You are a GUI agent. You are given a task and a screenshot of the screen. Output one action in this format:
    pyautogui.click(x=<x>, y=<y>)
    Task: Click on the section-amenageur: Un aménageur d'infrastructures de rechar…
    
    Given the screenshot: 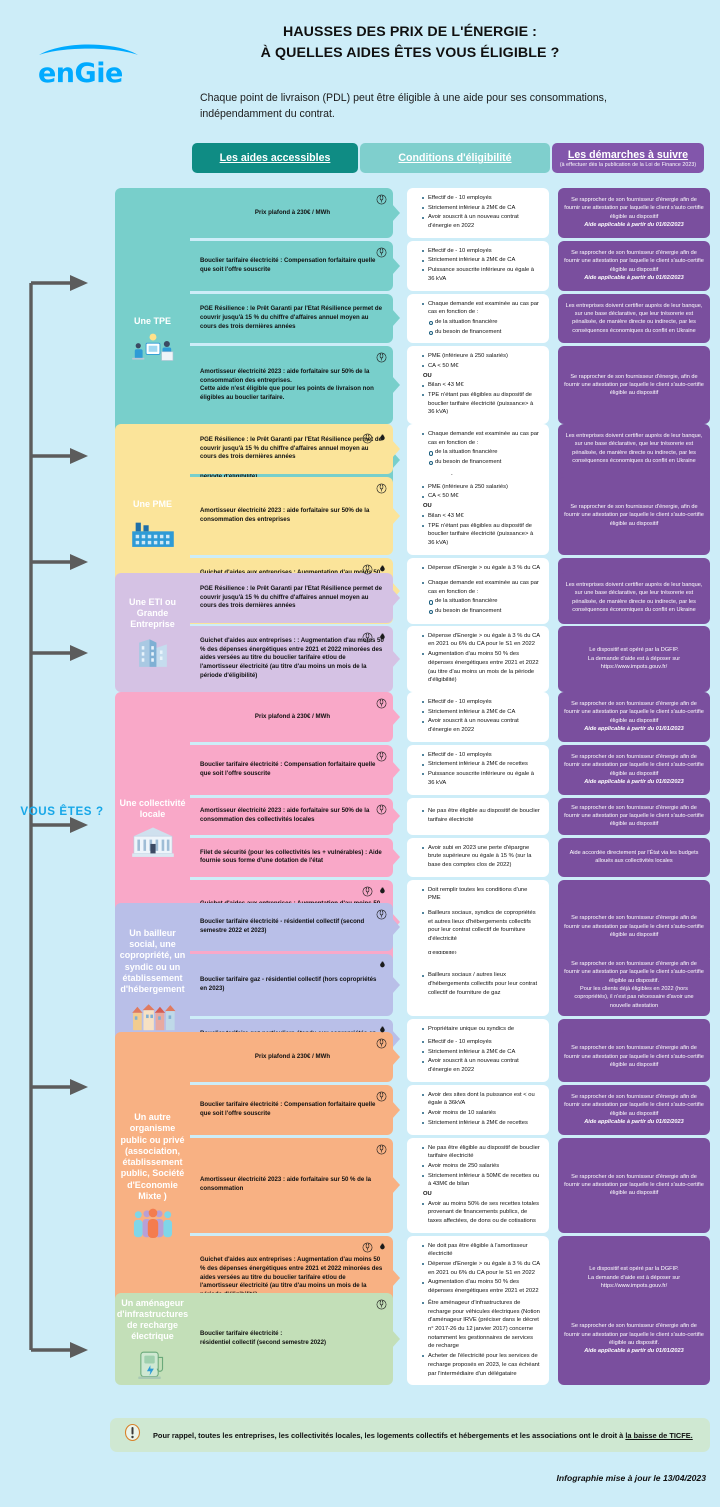 What is the action you would take?
    pyautogui.click(x=412, y=1339)
    